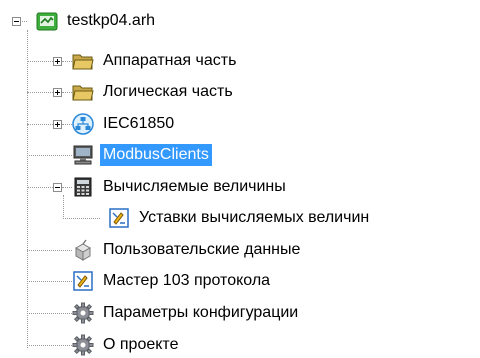 The width and height of the screenshot is (480, 358). I want to click on computer-icon, so click(83, 155).